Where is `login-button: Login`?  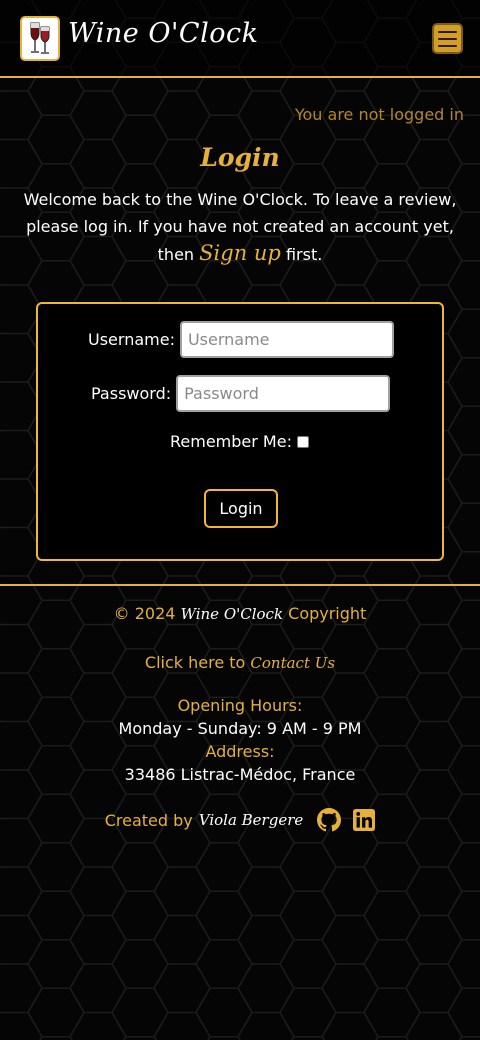
login-button: Login is located at coordinates (241, 508).